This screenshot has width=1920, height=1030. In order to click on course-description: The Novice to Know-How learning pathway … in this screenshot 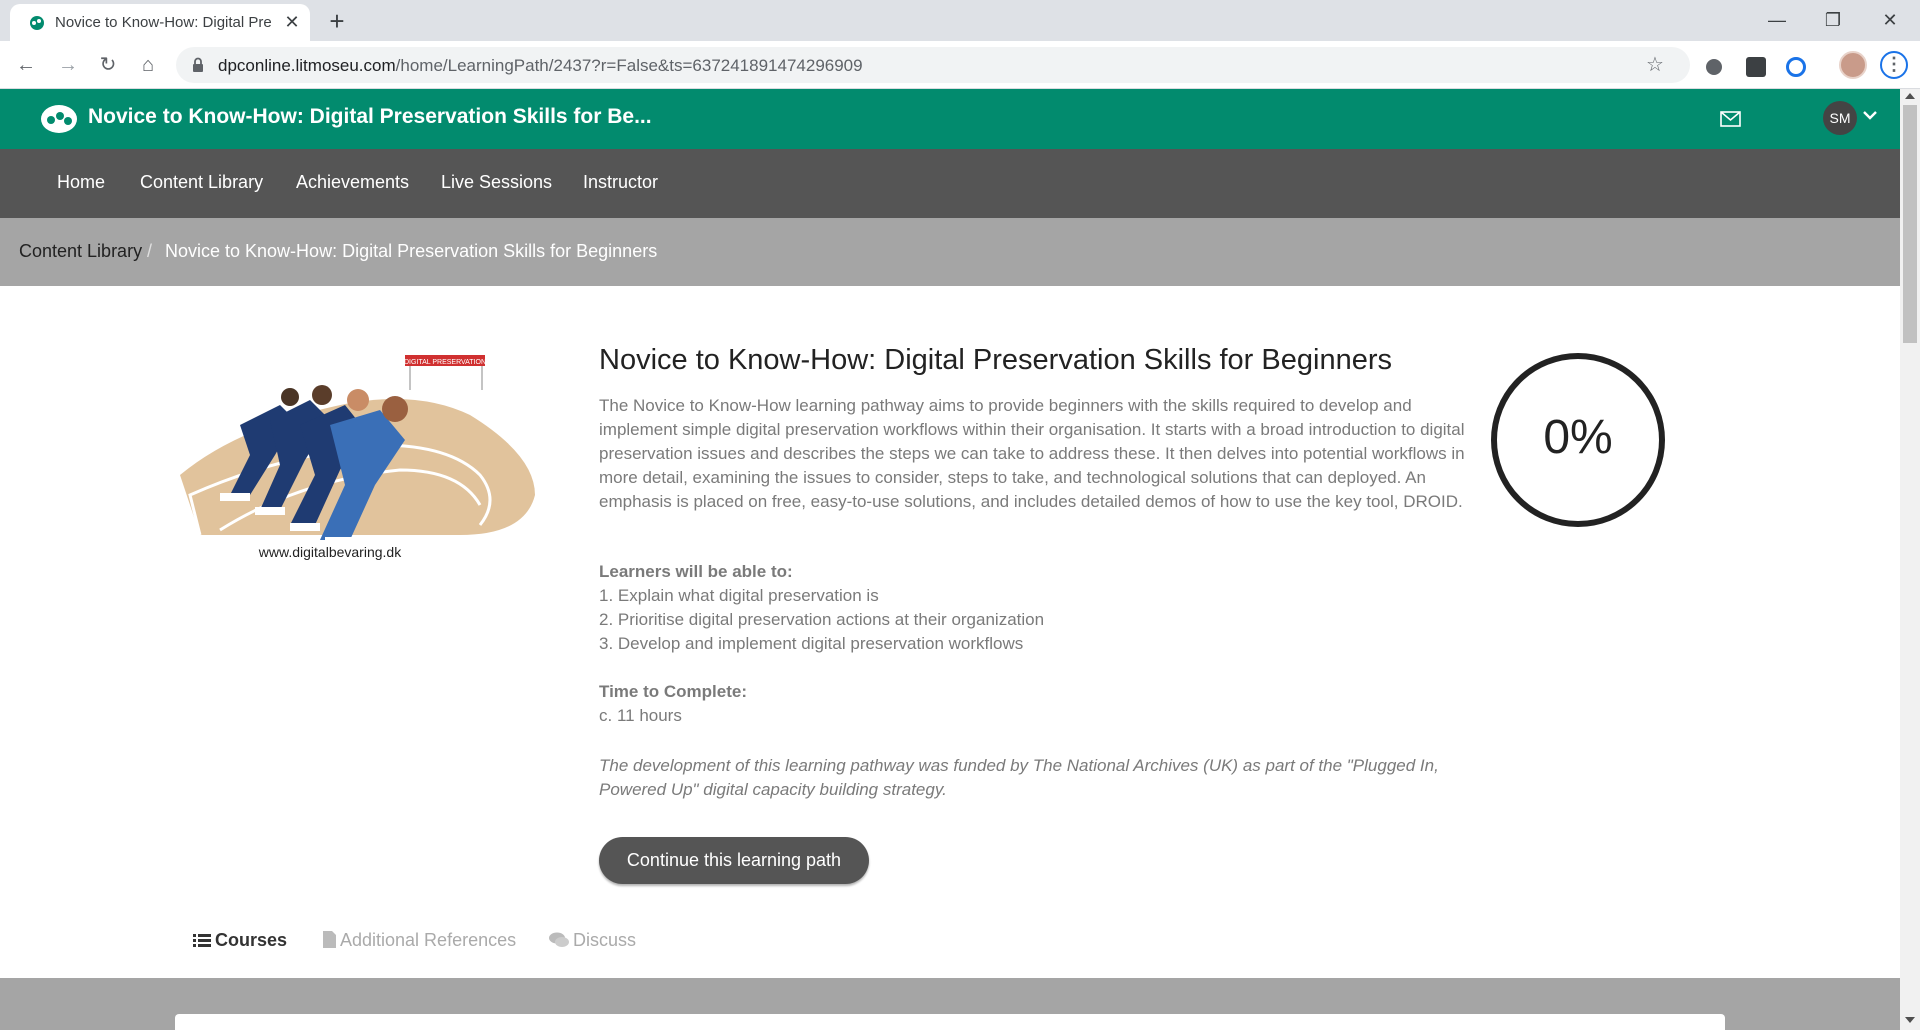, I will do `click(1032, 453)`.